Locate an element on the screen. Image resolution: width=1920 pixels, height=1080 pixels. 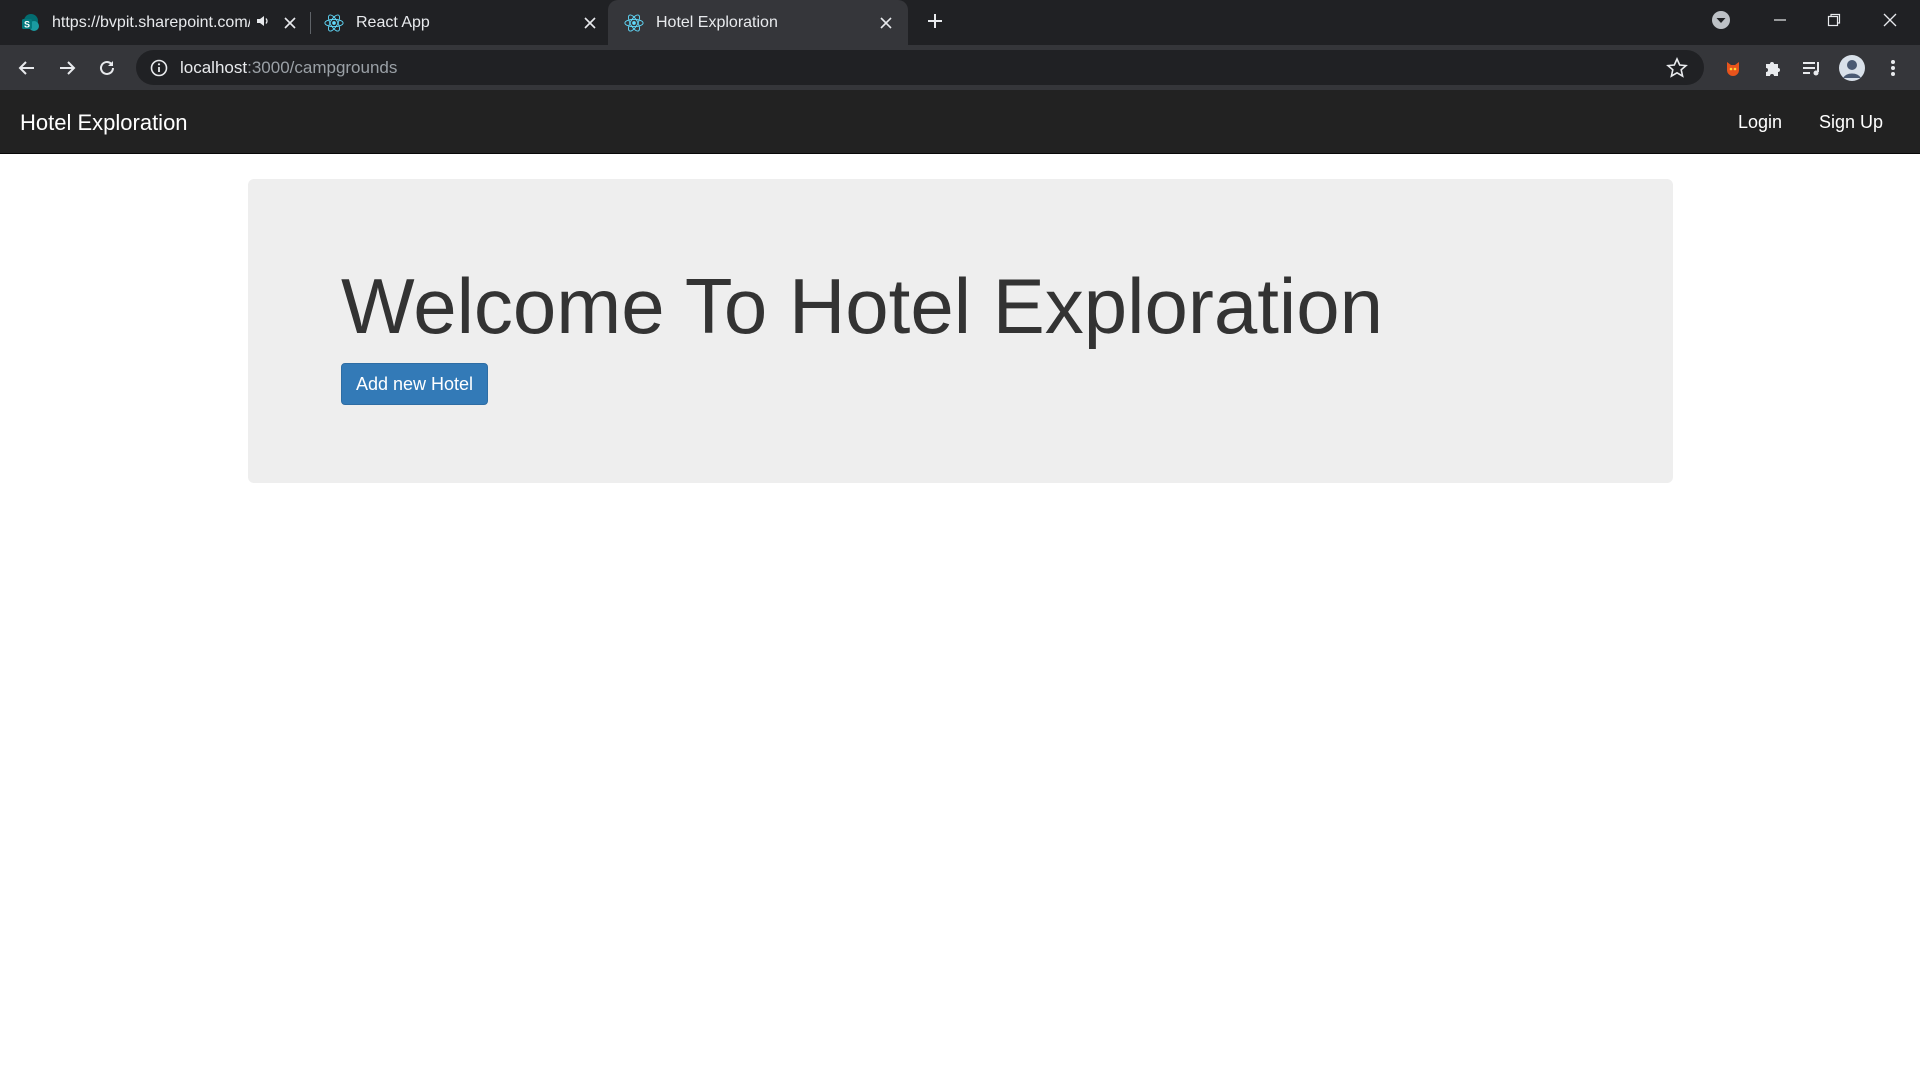
restore-icon is located at coordinates (1834, 20).